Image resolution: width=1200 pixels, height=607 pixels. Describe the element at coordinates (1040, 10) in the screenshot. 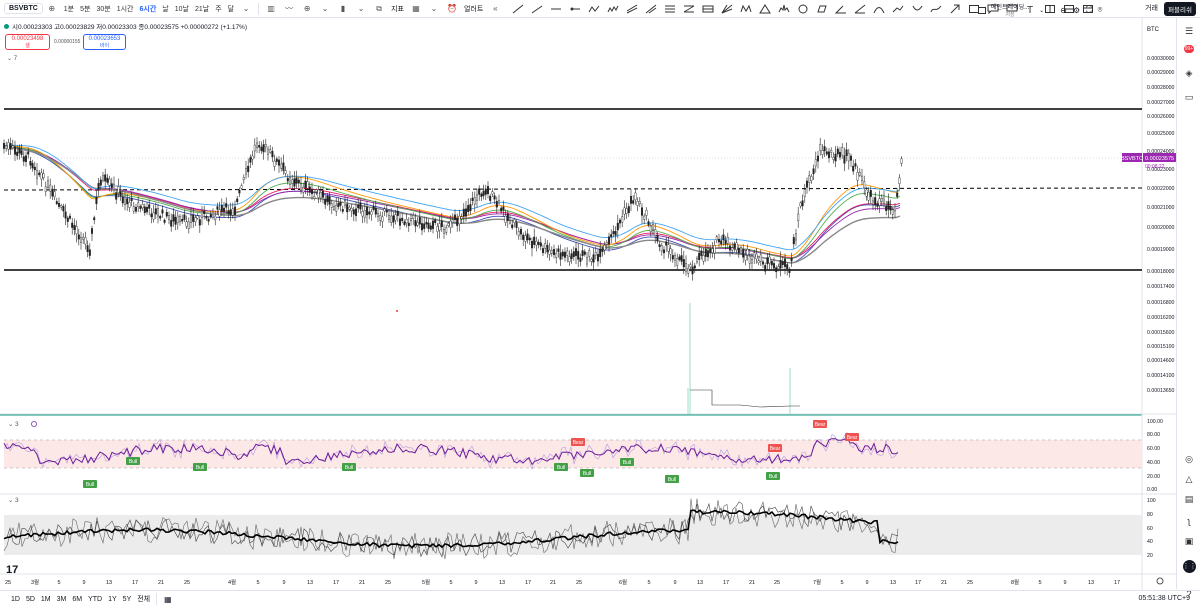

I see `layout-selector: 메인트레이딩... 저장 ⌄ ⊖ ⚙ ⛶ ⌾` at that location.